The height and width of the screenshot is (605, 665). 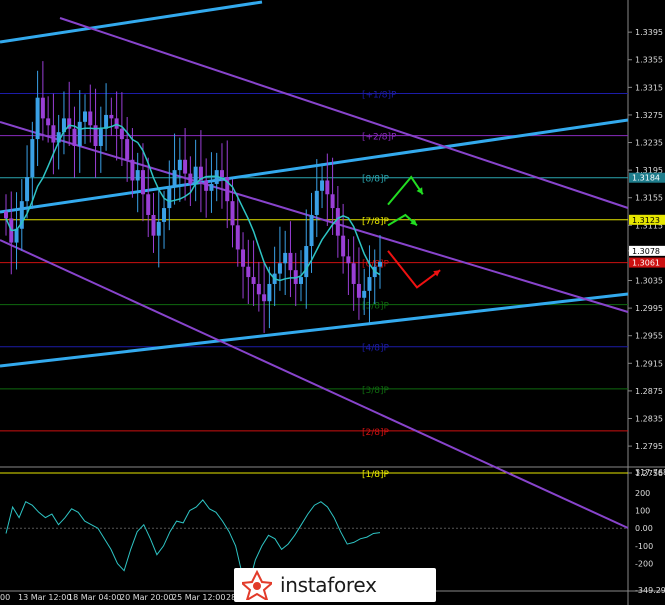 What do you see at coordinates (649, 60) in the screenshot?
I see `price-tick-label: 1.3355` at bounding box center [649, 60].